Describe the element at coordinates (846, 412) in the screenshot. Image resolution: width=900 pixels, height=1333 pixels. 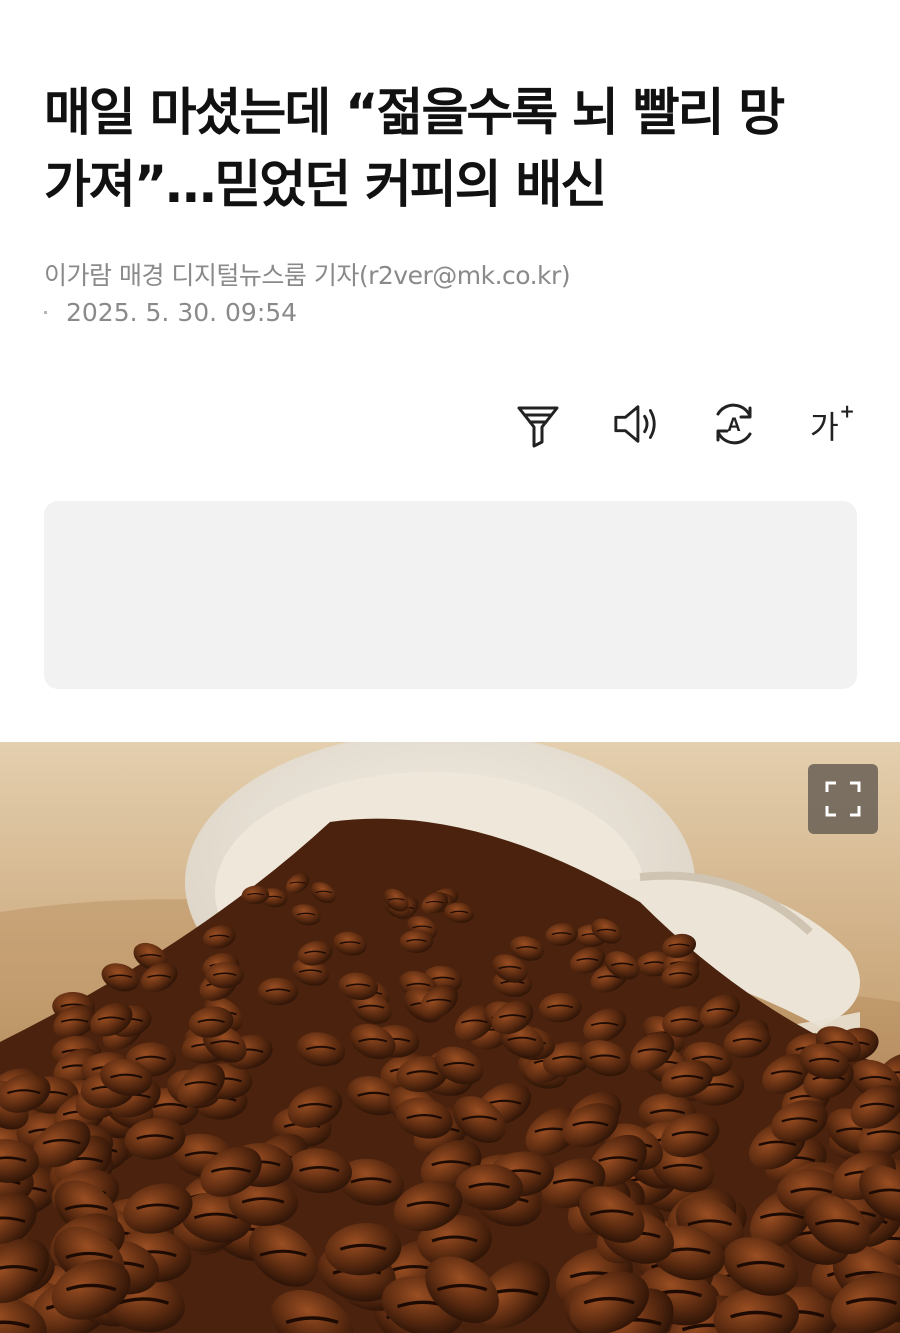
I see `font-size-plus: +` at that location.